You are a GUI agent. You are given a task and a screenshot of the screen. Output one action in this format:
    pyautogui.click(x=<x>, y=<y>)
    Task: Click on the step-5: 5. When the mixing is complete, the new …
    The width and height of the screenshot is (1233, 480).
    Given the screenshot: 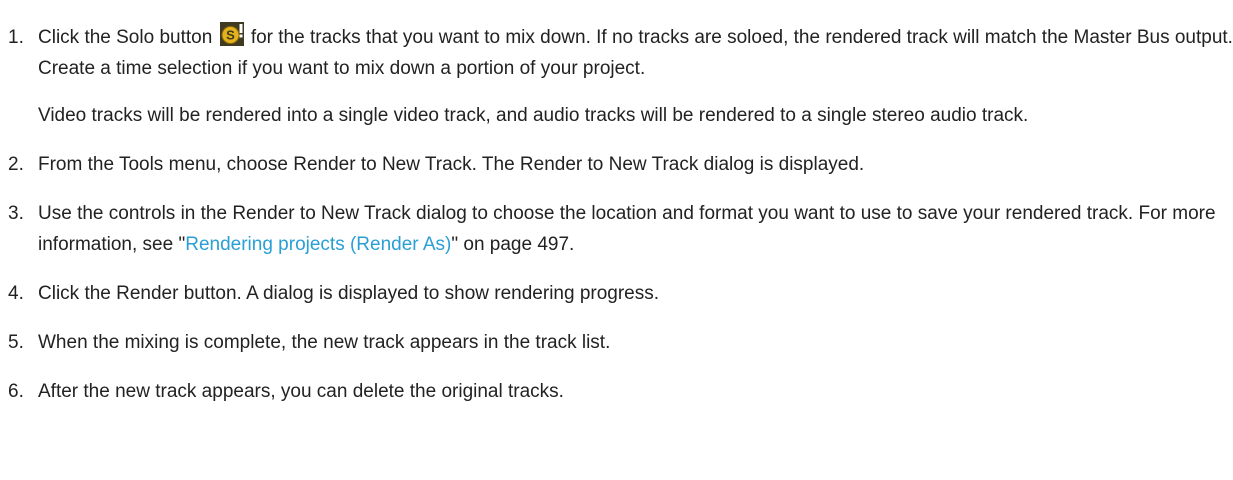 What is the action you would take?
    pyautogui.click(x=616, y=342)
    